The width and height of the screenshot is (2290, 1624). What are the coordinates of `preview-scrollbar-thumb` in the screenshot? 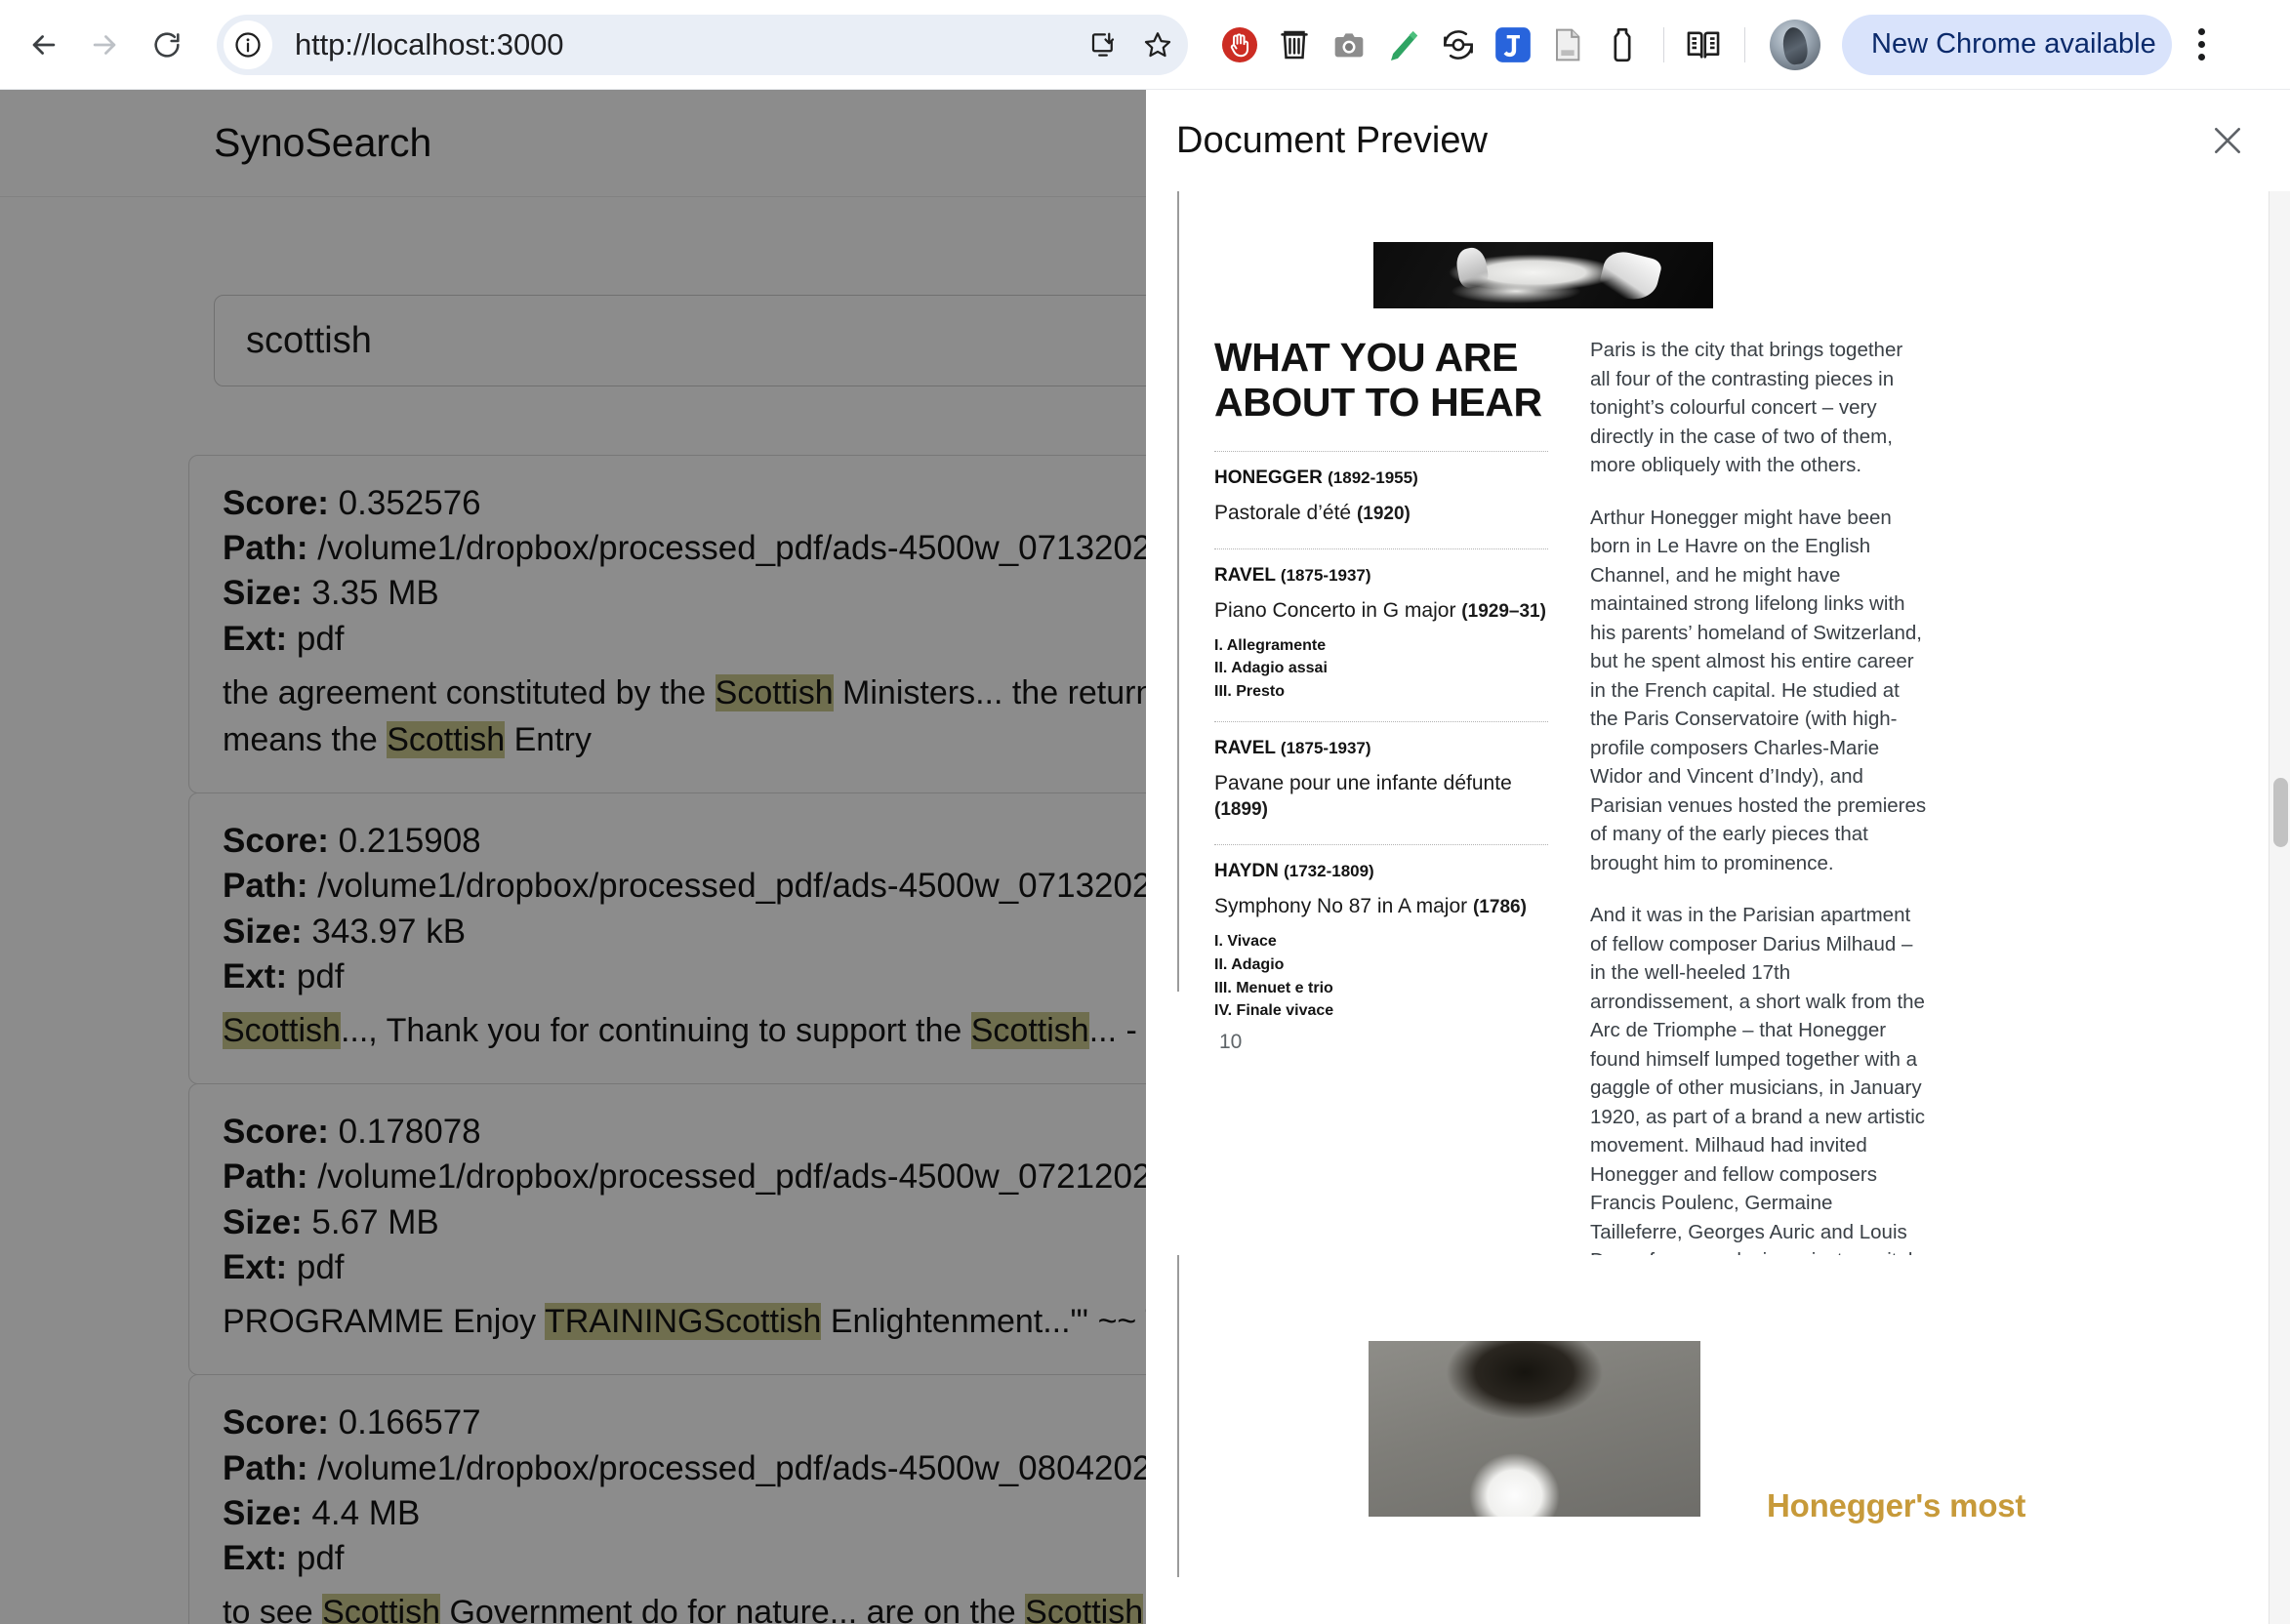 It's located at (2280, 812).